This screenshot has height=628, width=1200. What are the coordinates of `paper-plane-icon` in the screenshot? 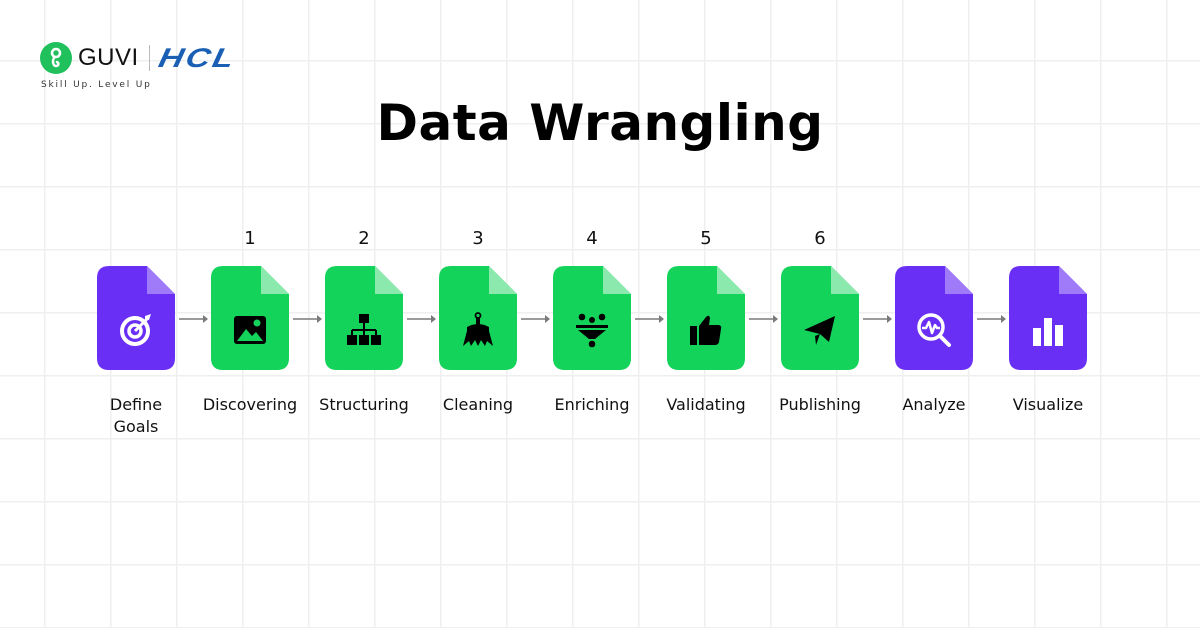 It's located at (820, 330).